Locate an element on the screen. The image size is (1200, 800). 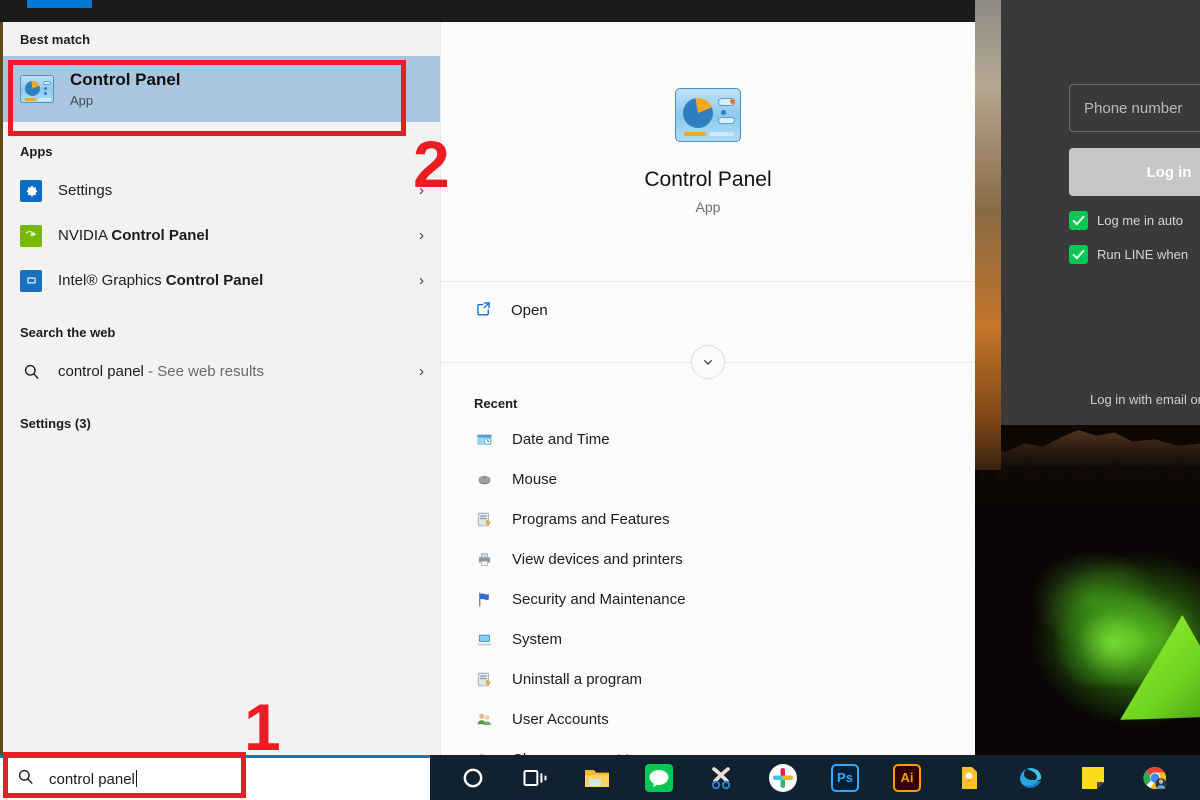
auto-login-checkbox-row: Log me in auto is located at coordinates (1126, 220).